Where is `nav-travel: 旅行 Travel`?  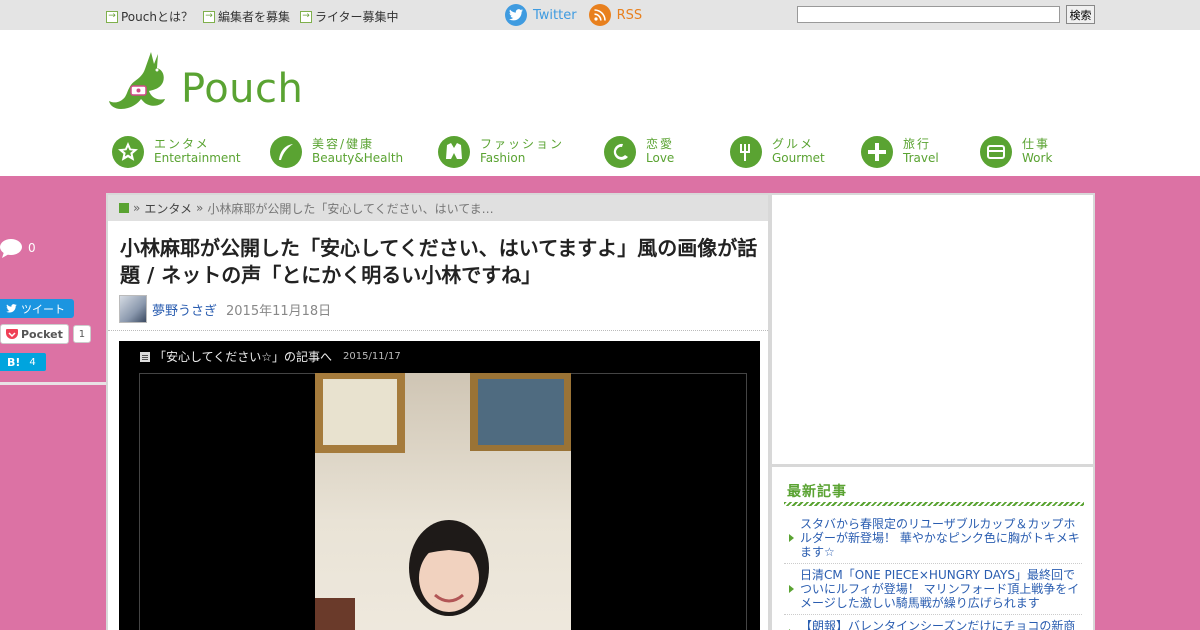 nav-travel: 旅行 Travel is located at coordinates (920, 152).